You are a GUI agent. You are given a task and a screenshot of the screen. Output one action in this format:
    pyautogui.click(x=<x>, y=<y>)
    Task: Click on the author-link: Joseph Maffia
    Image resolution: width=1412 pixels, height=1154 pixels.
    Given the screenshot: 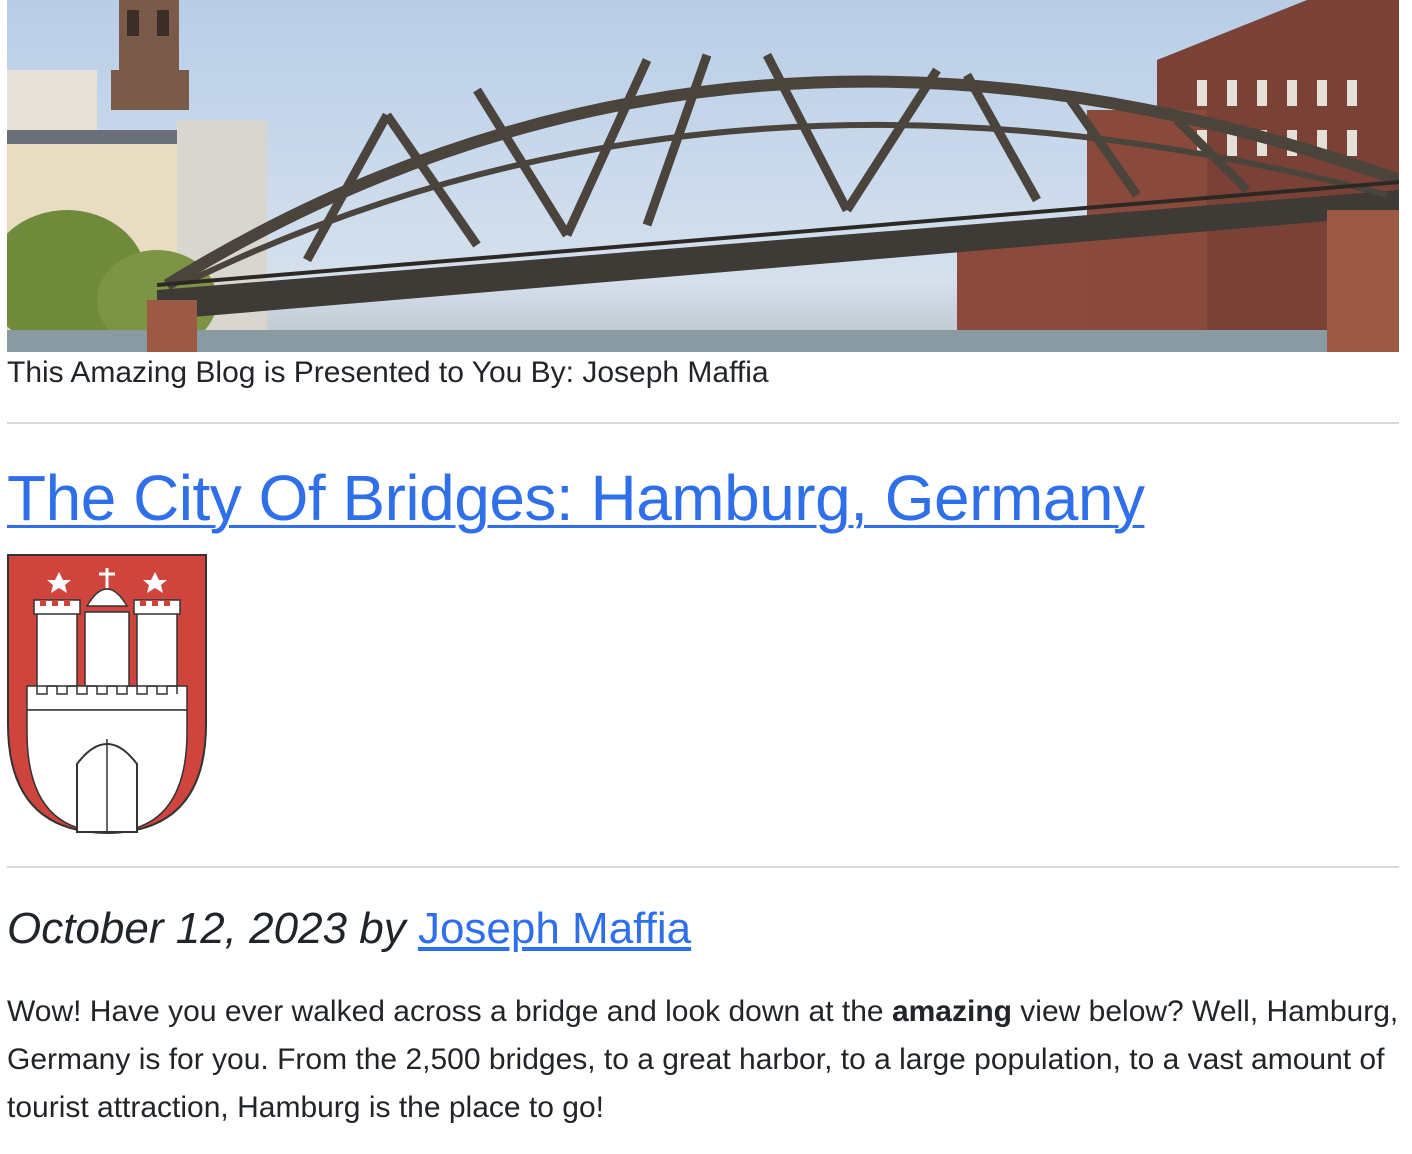 What is the action you would take?
    pyautogui.click(x=554, y=928)
    